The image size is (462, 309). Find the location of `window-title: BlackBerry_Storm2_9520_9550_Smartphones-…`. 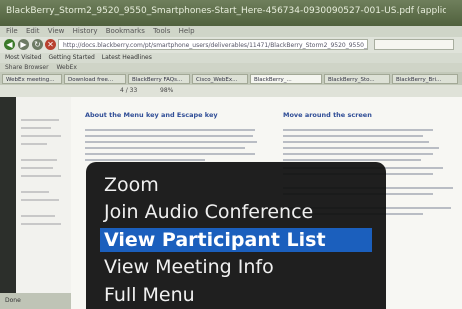

window-title: BlackBerry_Storm2_9520_9550_Smartphones-… is located at coordinates (226, 11).